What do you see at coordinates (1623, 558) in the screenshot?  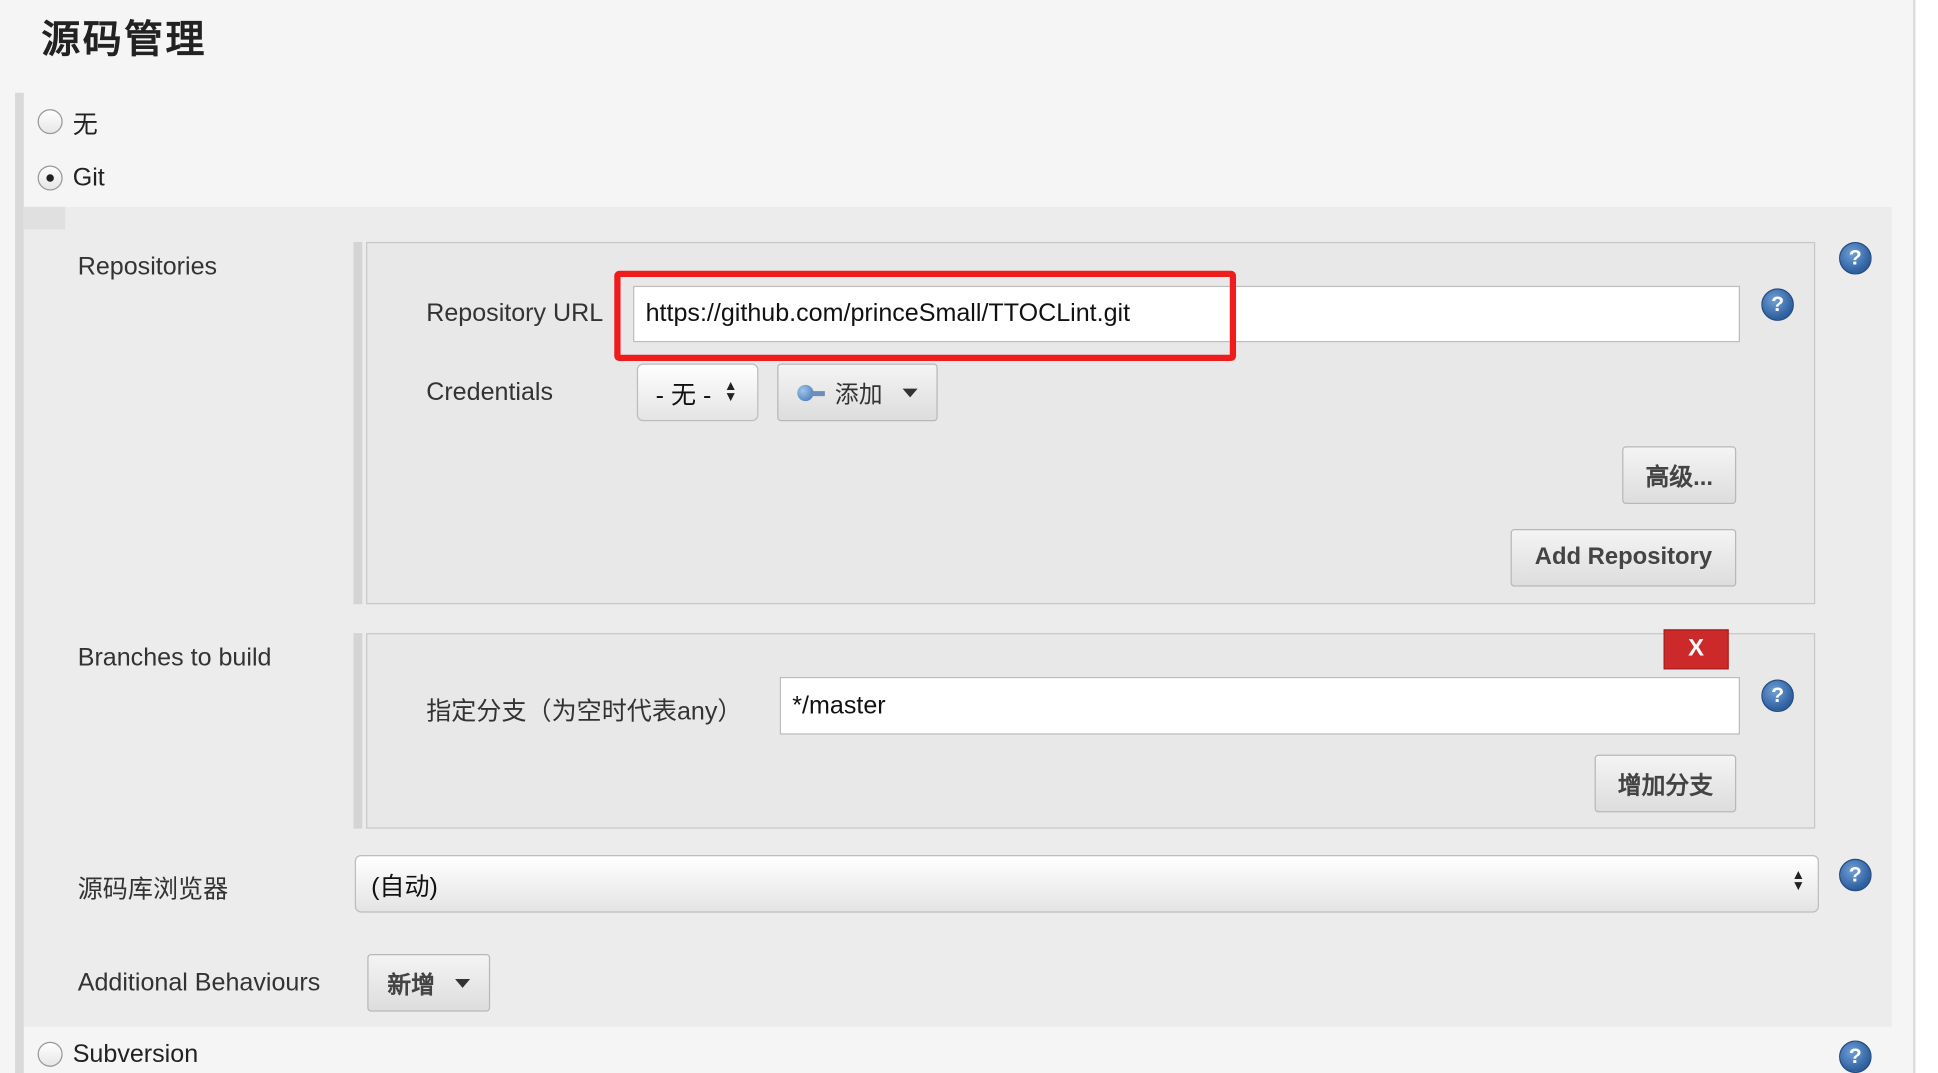 I see `add-repository-button: Add Repository` at bounding box center [1623, 558].